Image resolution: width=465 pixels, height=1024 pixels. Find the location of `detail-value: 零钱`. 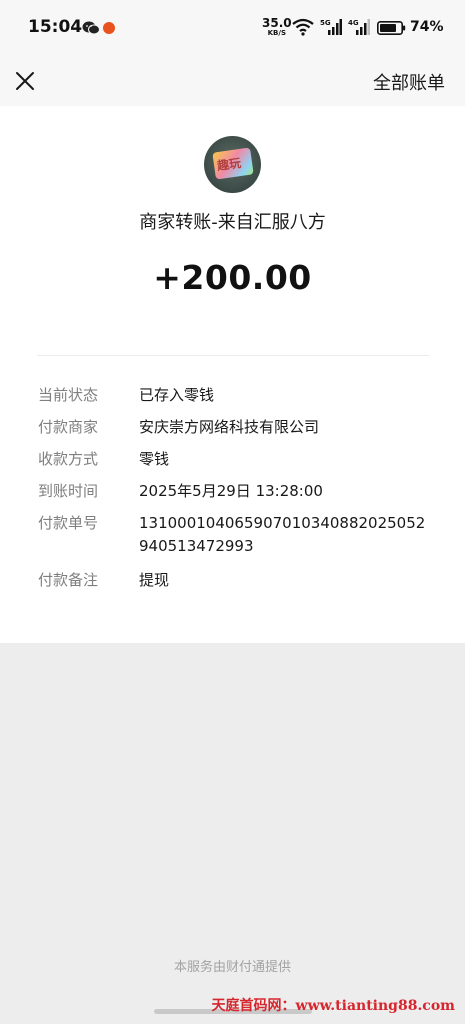

detail-value: 零钱 is located at coordinates (154, 459).